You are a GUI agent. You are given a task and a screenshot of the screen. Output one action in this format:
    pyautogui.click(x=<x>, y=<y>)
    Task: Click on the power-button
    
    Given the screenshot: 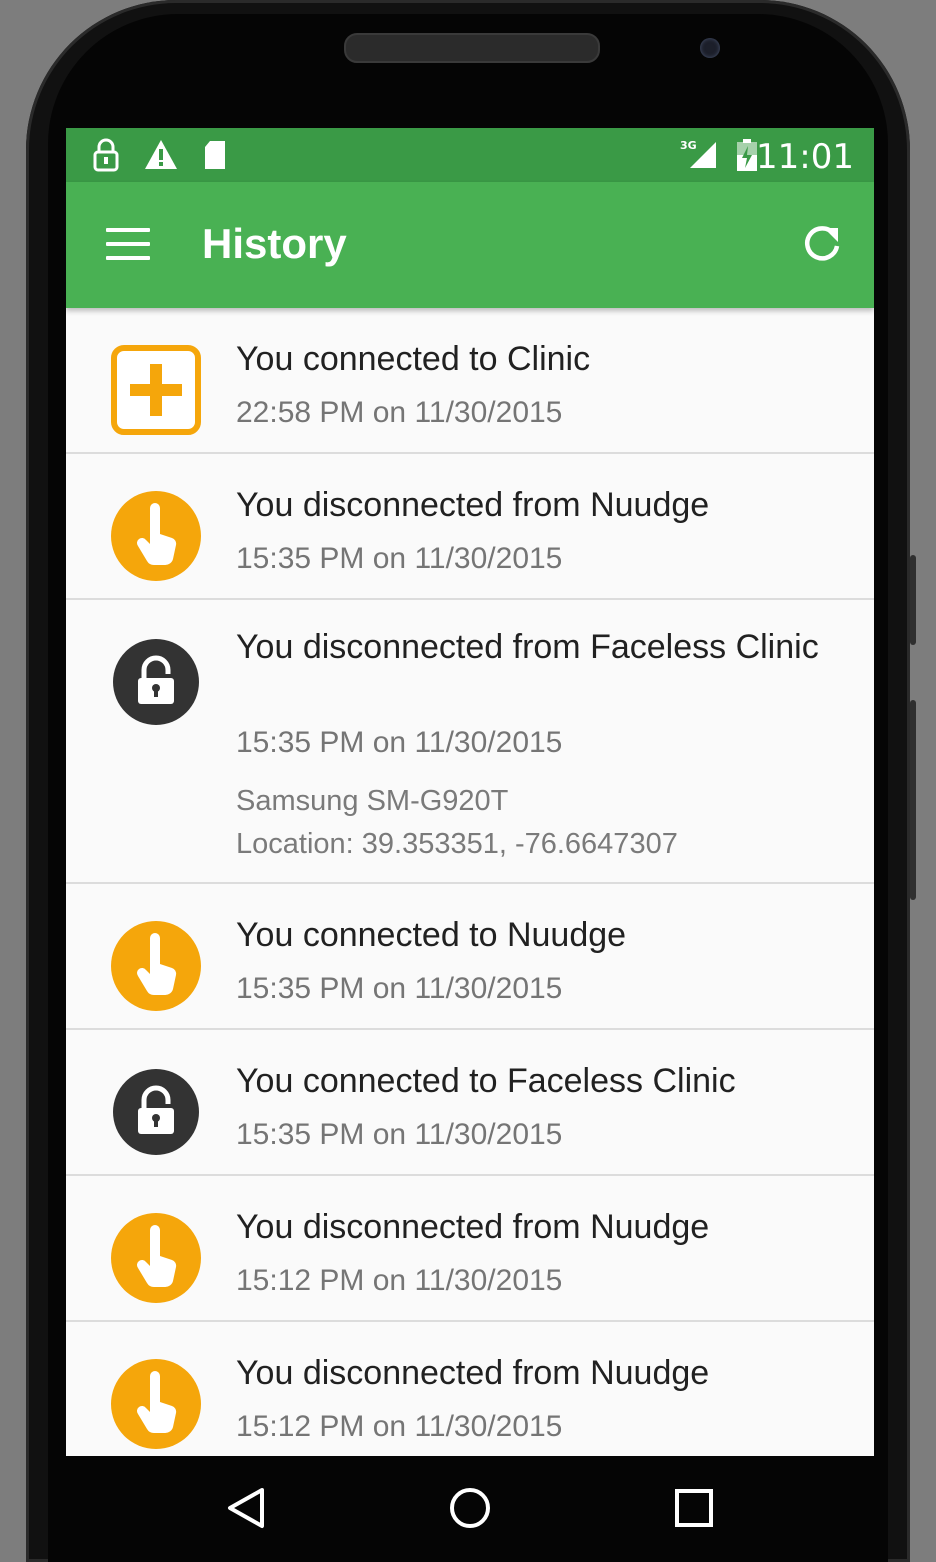 What is the action you would take?
    pyautogui.click(x=913, y=800)
    